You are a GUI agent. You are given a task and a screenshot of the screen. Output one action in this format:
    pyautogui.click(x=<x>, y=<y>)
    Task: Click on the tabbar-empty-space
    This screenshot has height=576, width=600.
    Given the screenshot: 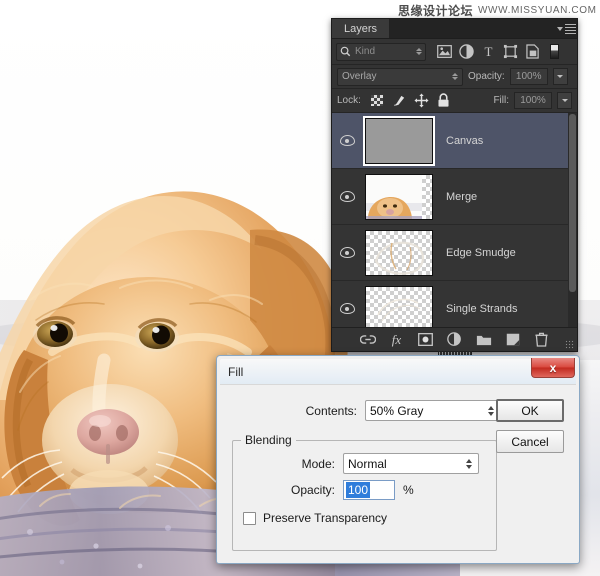 What is the action you would take?
    pyautogui.click(x=472, y=28)
    